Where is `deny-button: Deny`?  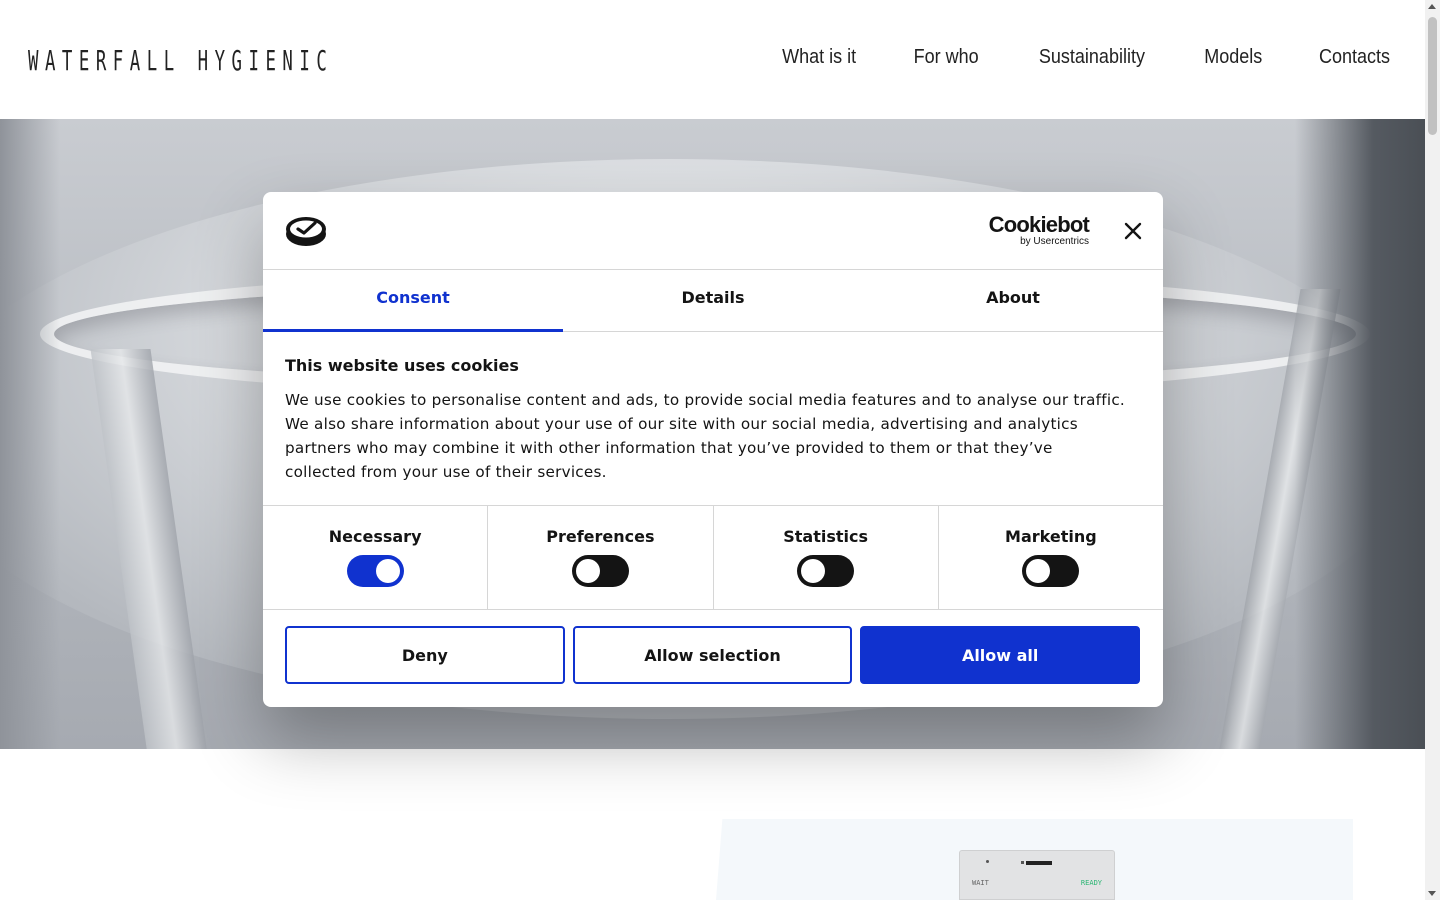
deny-button: Deny is located at coordinates (425, 655).